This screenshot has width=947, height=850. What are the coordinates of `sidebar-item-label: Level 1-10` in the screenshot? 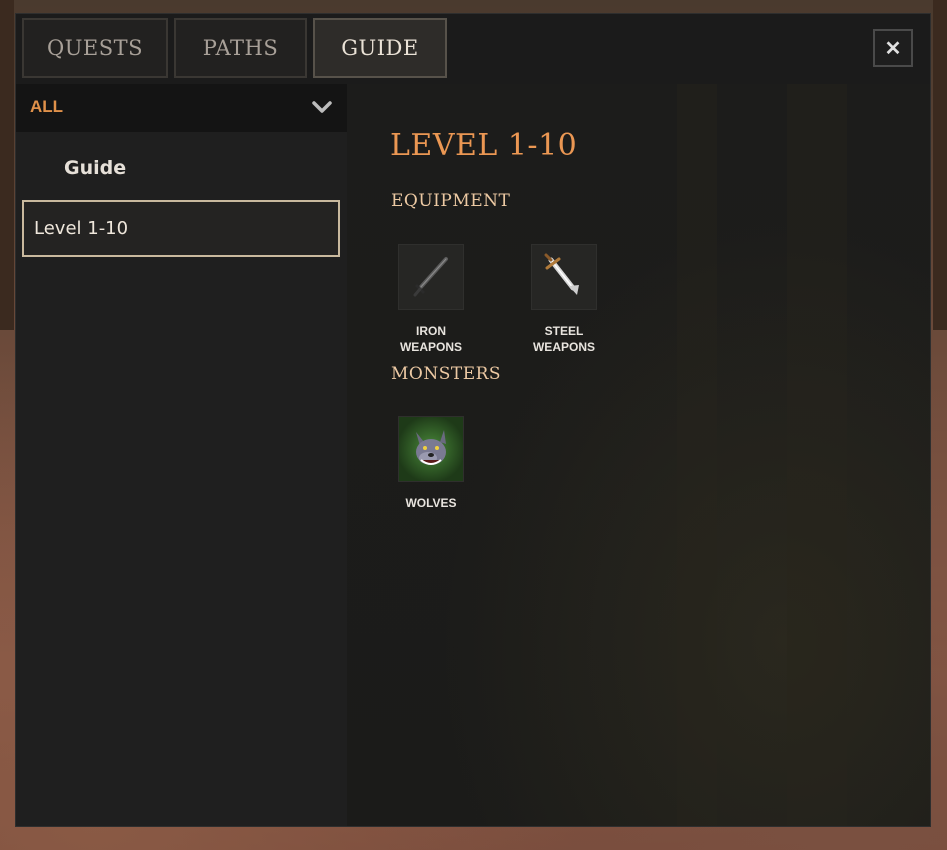 It's located at (81, 228).